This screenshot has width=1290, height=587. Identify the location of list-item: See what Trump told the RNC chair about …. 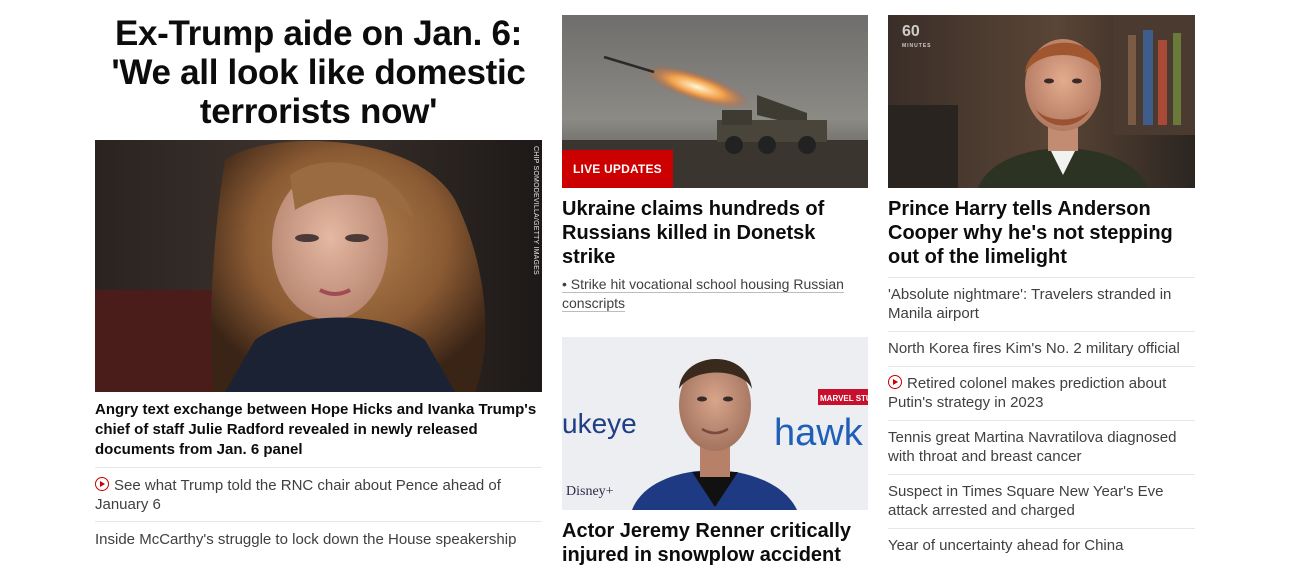
(318, 494).